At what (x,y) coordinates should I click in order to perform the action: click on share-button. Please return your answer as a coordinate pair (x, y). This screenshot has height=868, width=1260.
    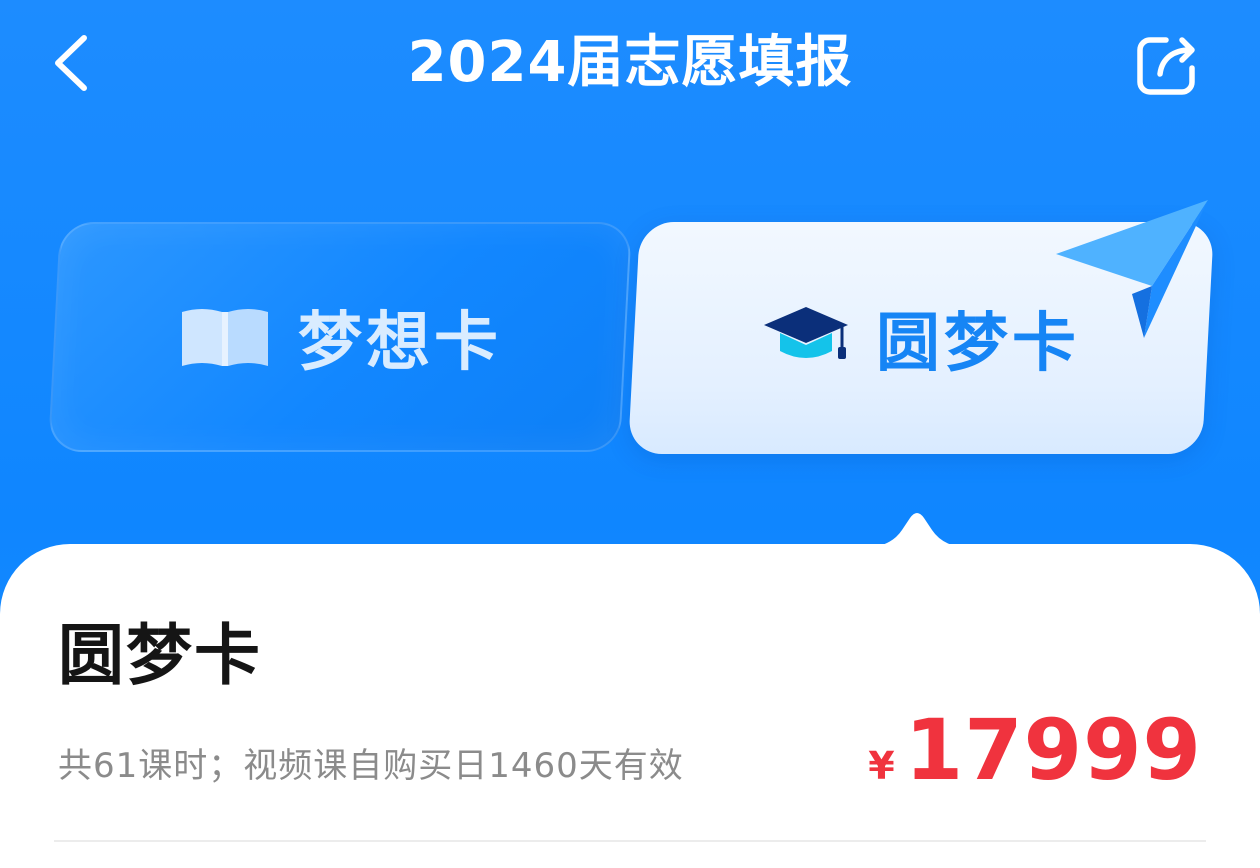
    Looking at the image, I should click on (1168, 66).